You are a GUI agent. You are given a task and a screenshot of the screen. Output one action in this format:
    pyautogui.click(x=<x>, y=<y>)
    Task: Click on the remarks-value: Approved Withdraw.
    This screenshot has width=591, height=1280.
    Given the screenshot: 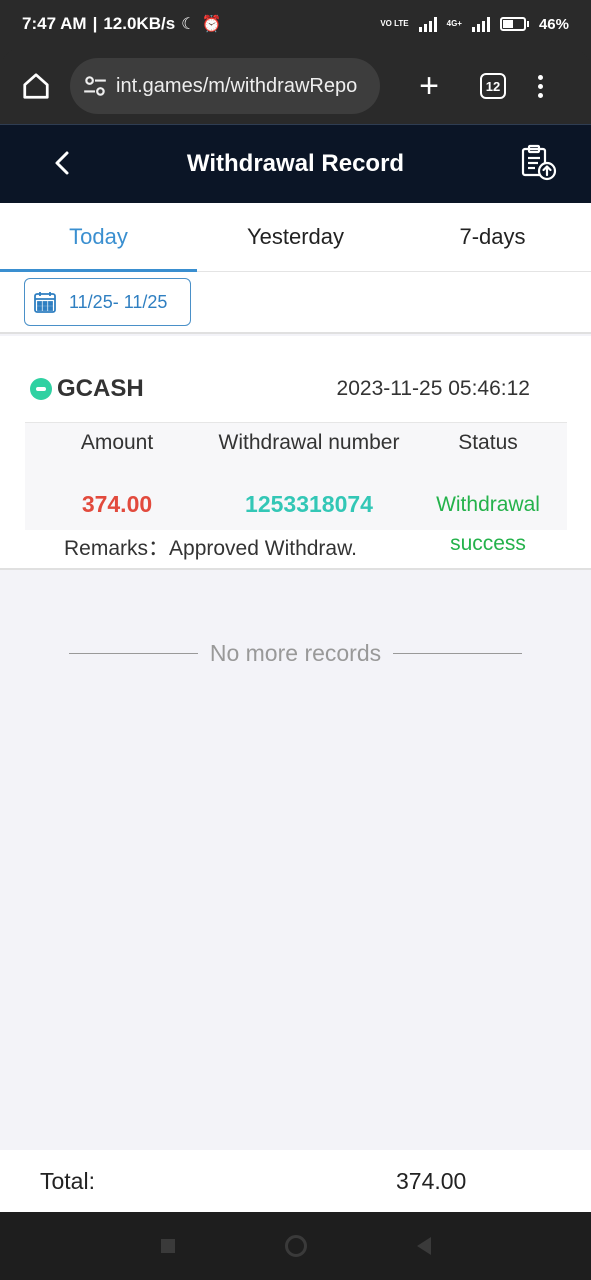 What is the action you would take?
    pyautogui.click(x=263, y=548)
    